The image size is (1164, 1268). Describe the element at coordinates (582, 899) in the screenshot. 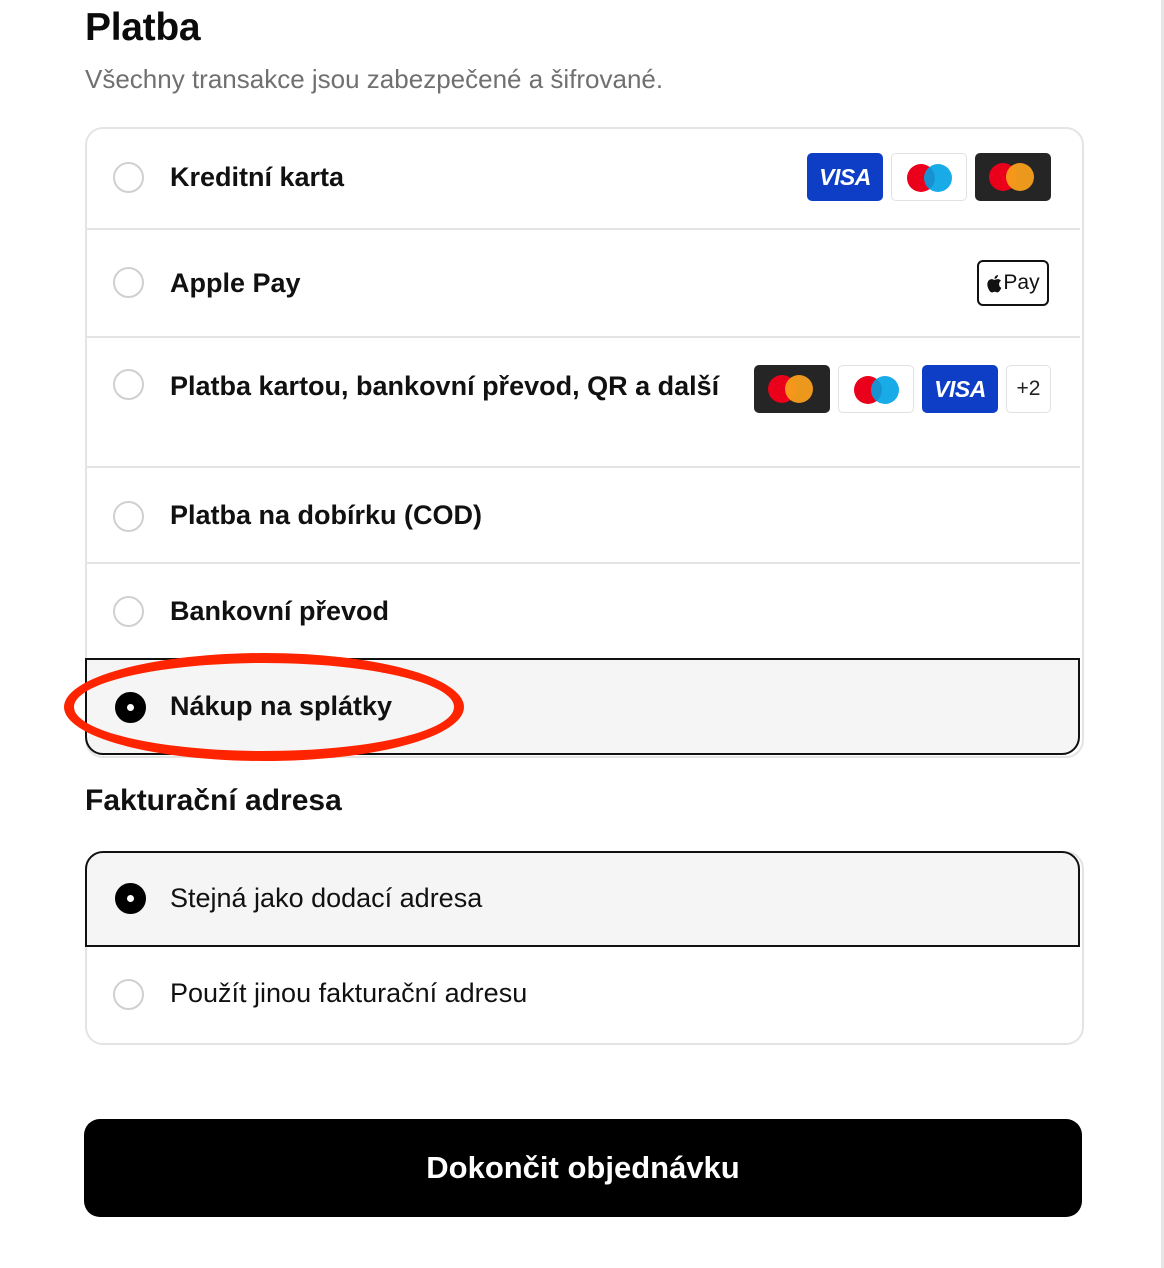

I see `billing-option-same-address: Stejná jako dodací adresa` at that location.